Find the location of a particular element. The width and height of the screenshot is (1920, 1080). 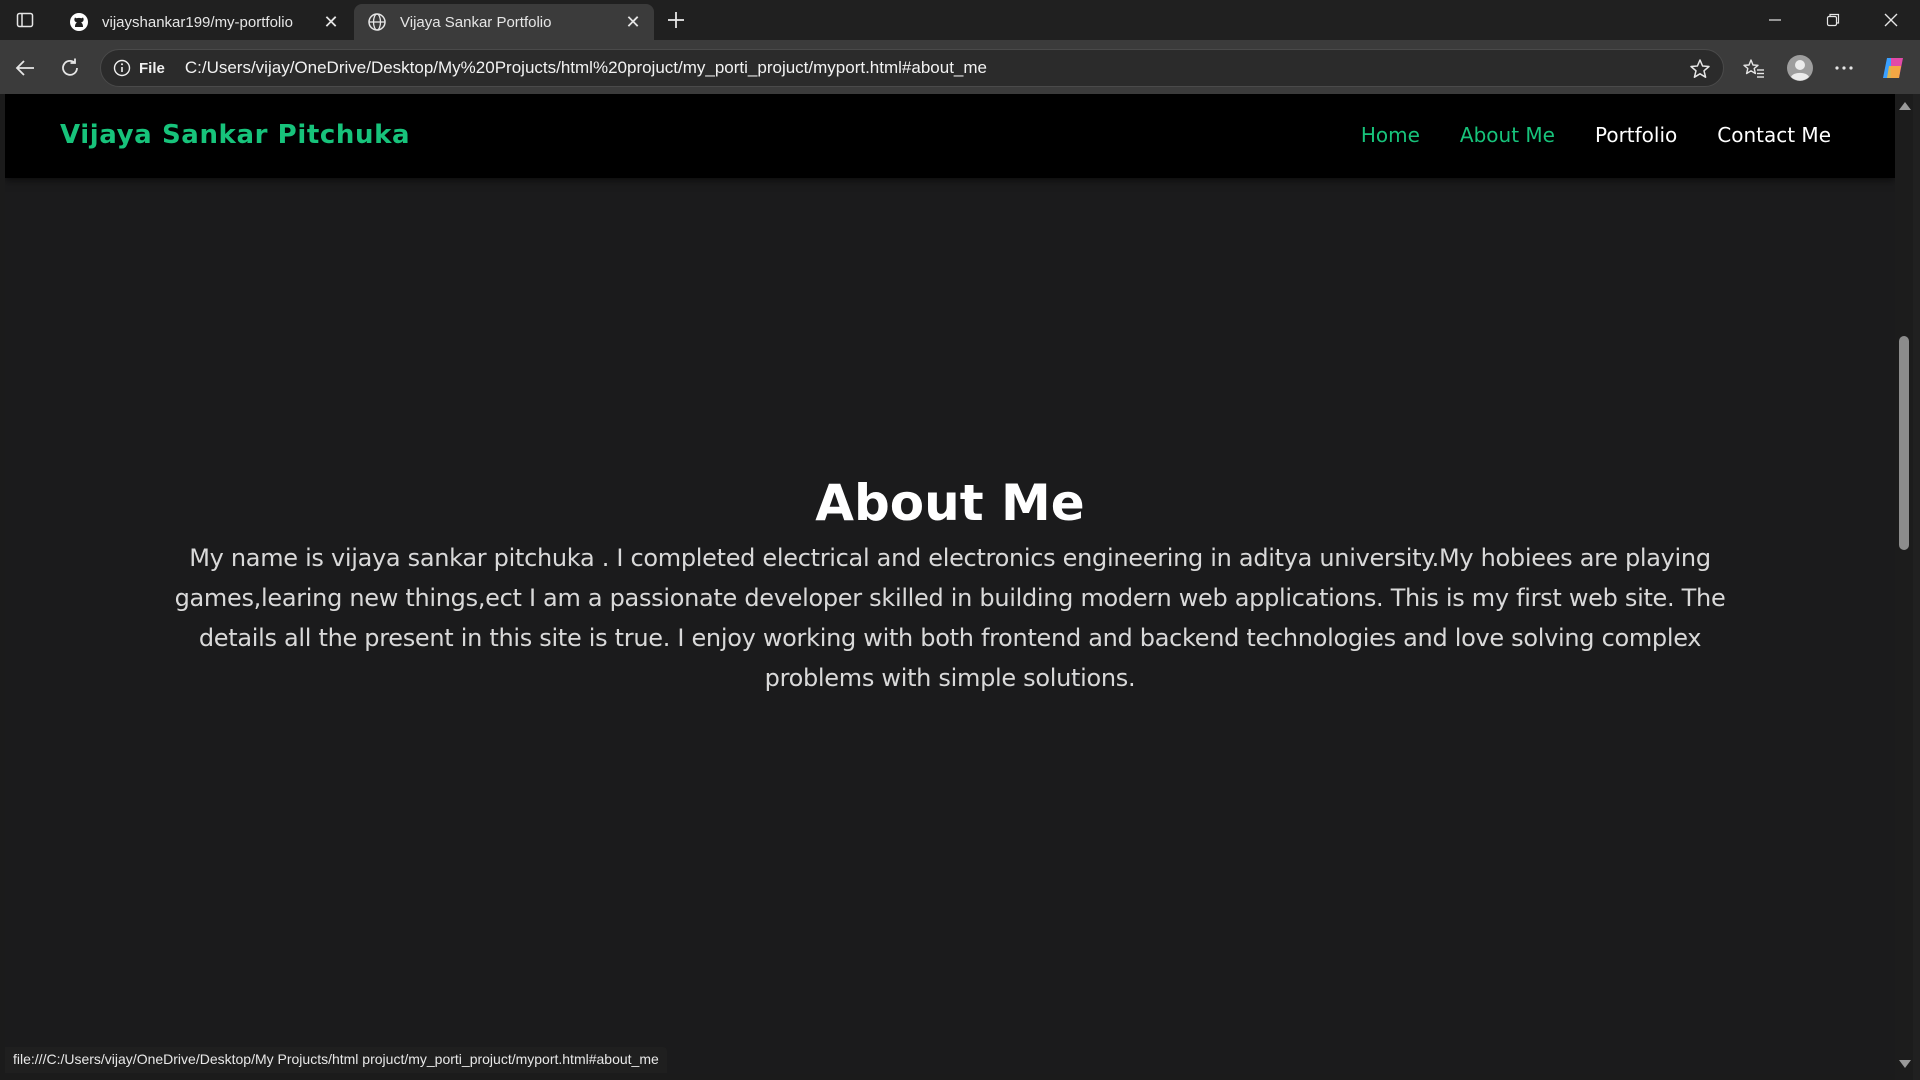

tab-actions-icon is located at coordinates (25, 20).